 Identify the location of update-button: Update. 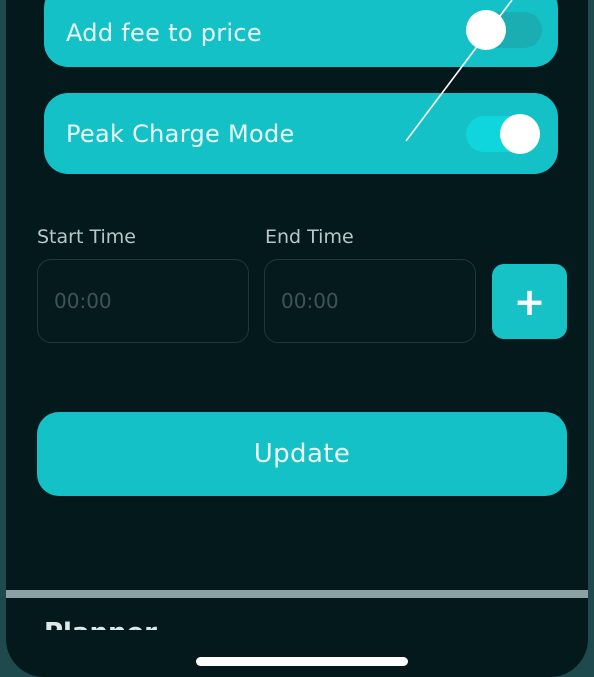
(302, 454).